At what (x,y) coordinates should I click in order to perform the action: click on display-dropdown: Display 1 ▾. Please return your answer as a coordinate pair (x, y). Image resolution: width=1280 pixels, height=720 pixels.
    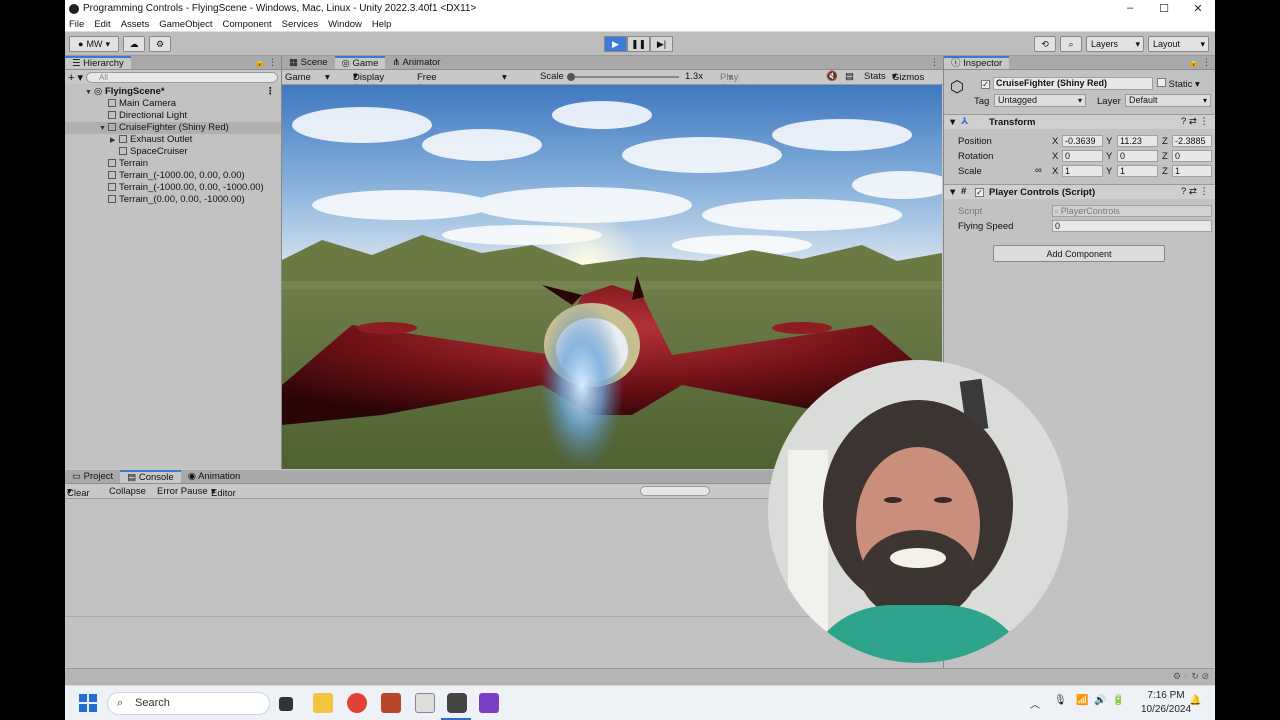
    Looking at the image, I should click on (368, 82).